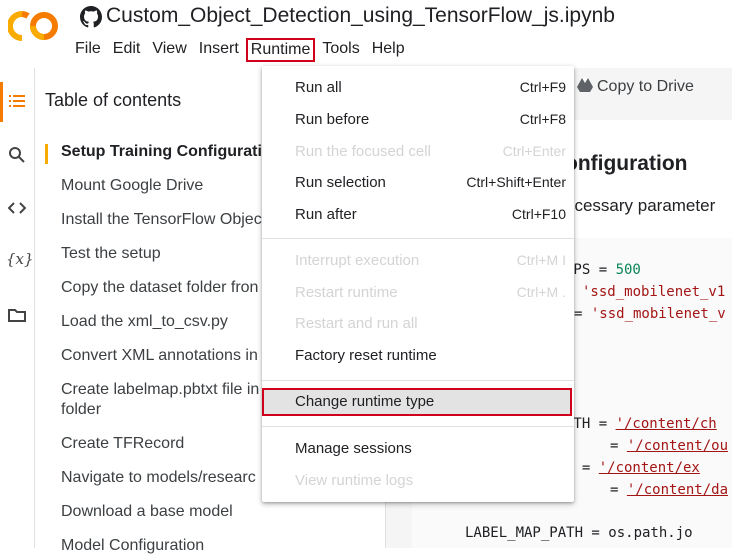  I want to click on copy-to-drive-button: Copy to Drive, so click(635, 87).